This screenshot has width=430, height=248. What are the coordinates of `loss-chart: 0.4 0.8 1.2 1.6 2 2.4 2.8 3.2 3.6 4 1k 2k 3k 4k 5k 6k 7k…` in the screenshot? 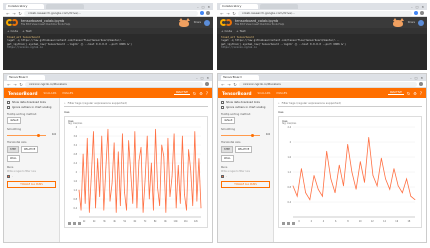 It's located at (135, 173).